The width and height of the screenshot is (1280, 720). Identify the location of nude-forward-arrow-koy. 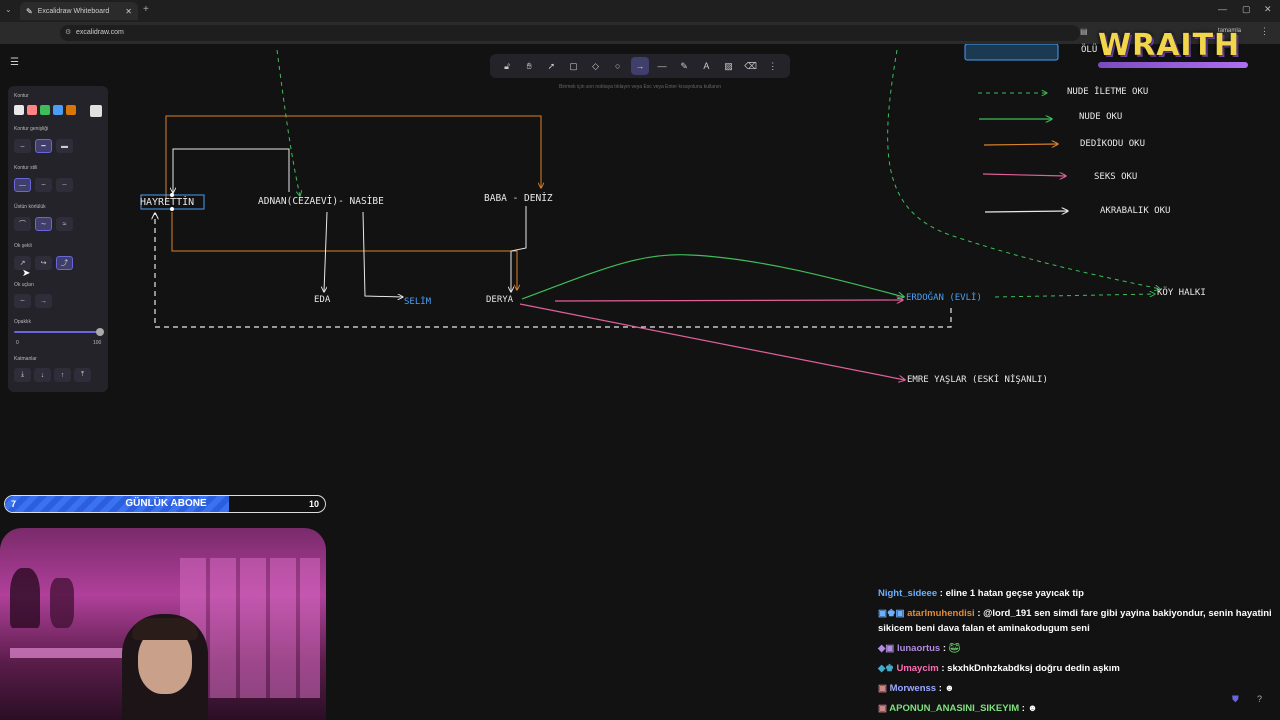
(1023, 169).